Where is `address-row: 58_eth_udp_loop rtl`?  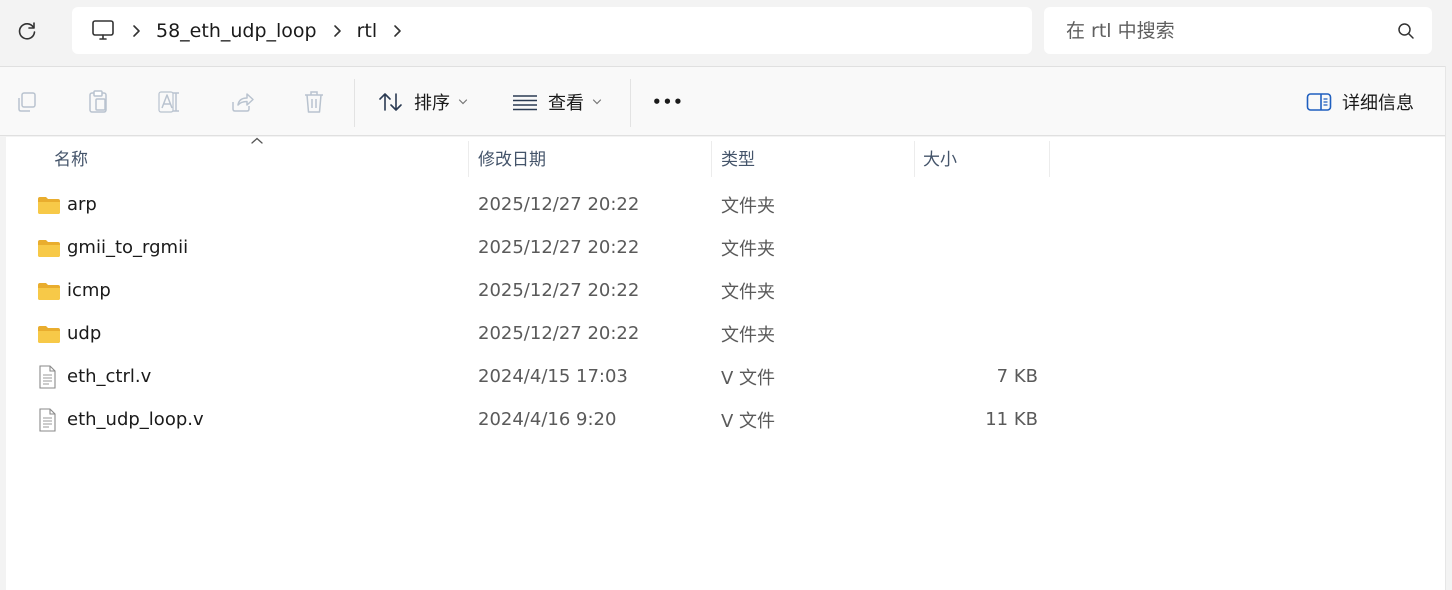 address-row: 58_eth_udp_loop rtl is located at coordinates (726, 33).